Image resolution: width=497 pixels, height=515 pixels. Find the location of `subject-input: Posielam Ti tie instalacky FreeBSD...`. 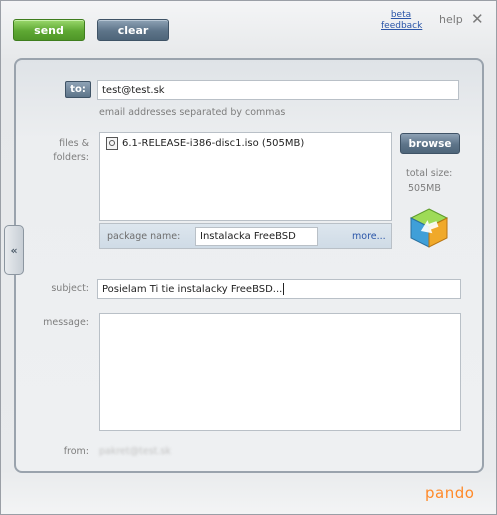

subject-input: Posielam Ti tie instalacky FreeBSD... is located at coordinates (279, 289).